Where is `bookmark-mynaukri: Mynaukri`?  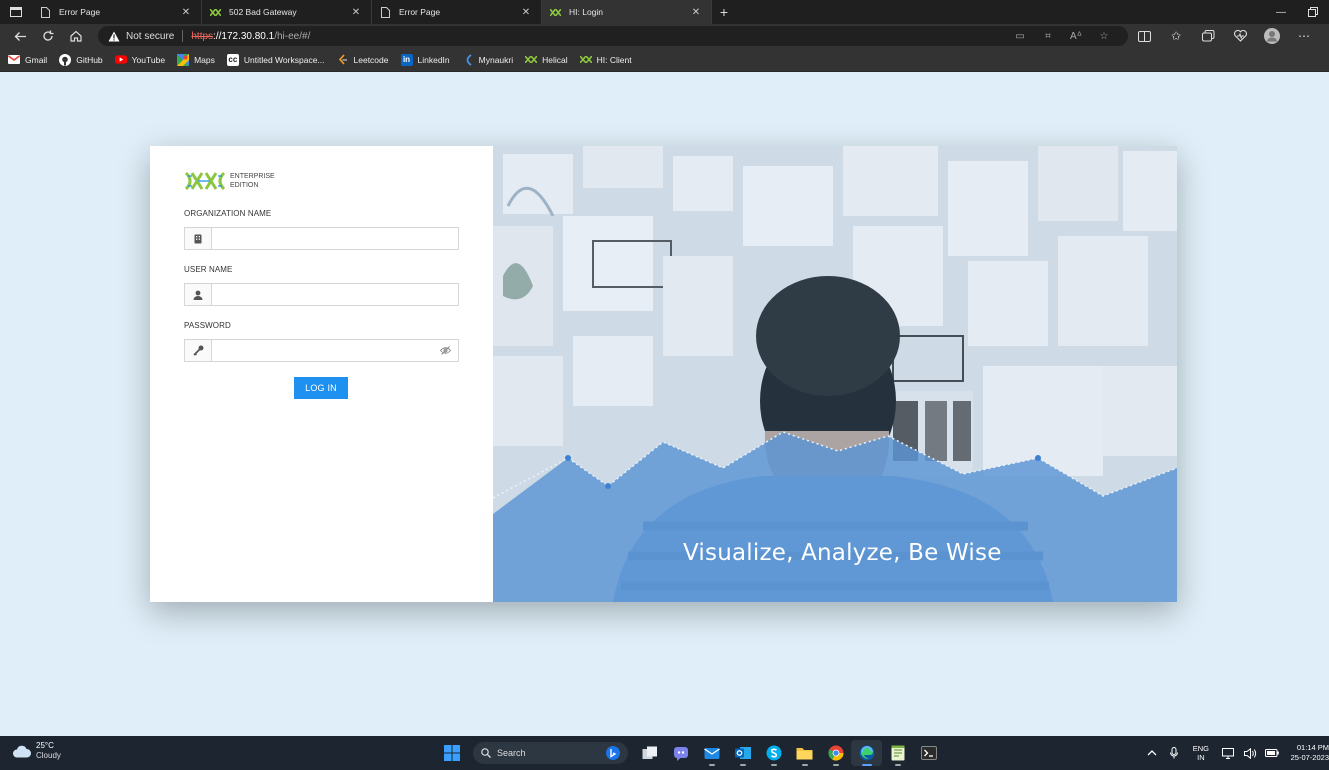 bookmark-mynaukri: Mynaukri is located at coordinates (487, 59).